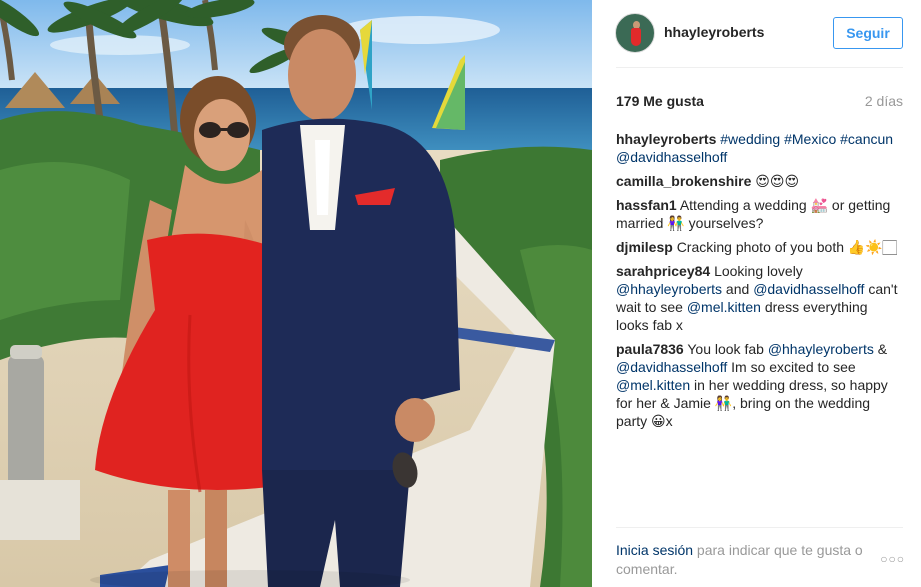 This screenshot has height=587, width=921. Describe the element at coordinates (866, 139) in the screenshot. I see `hashtag-link: #cancun` at that location.